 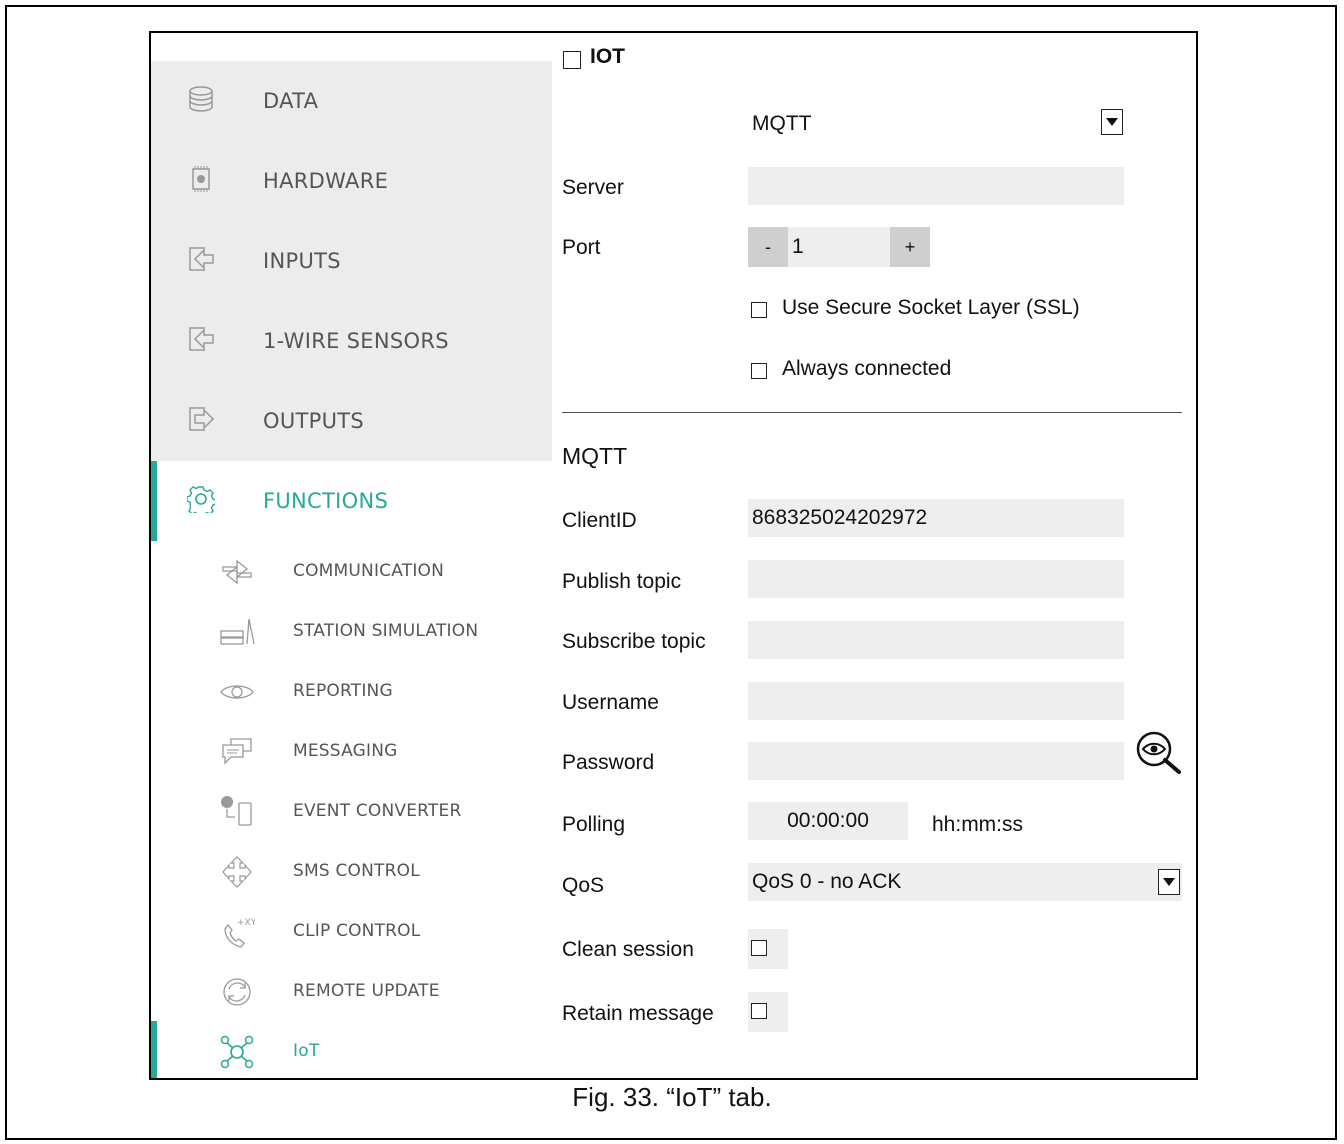 What do you see at coordinates (357, 931) in the screenshot?
I see `sidebar-subitem-label: CLIP CONTROL` at bounding box center [357, 931].